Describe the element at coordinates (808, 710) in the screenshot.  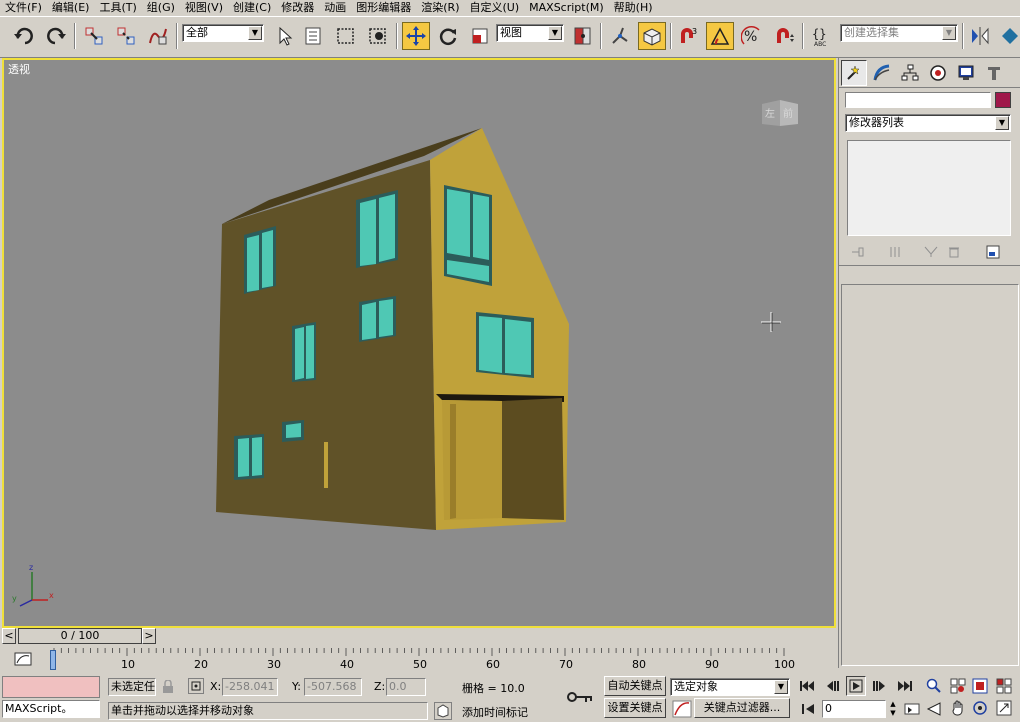
I see `key-mode-toggle-icon` at that location.